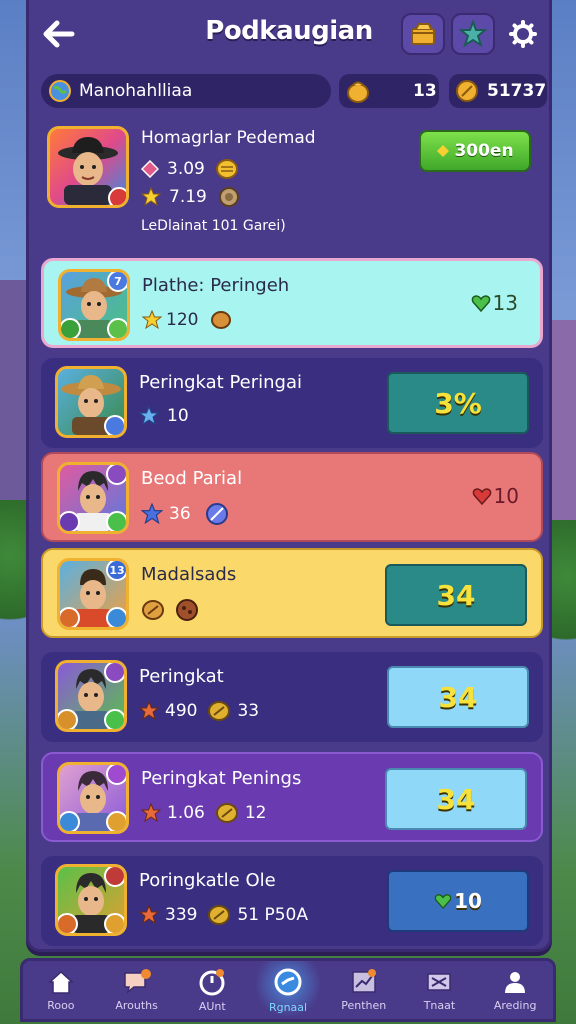 This screenshot has height=1024, width=576. What do you see at coordinates (164, 416) in the screenshot?
I see `row-stats: 10` at bounding box center [164, 416].